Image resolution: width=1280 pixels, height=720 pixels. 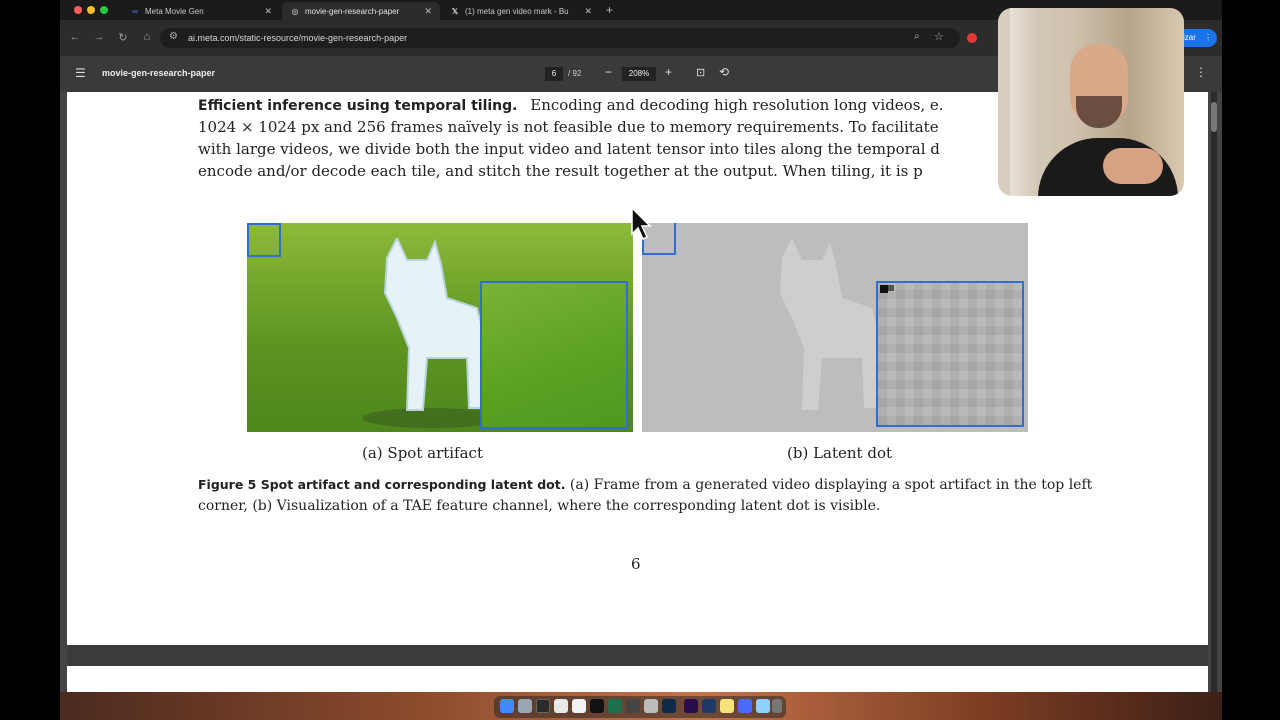 I want to click on x-logo-icon: 𝕏, so click(x=455, y=11).